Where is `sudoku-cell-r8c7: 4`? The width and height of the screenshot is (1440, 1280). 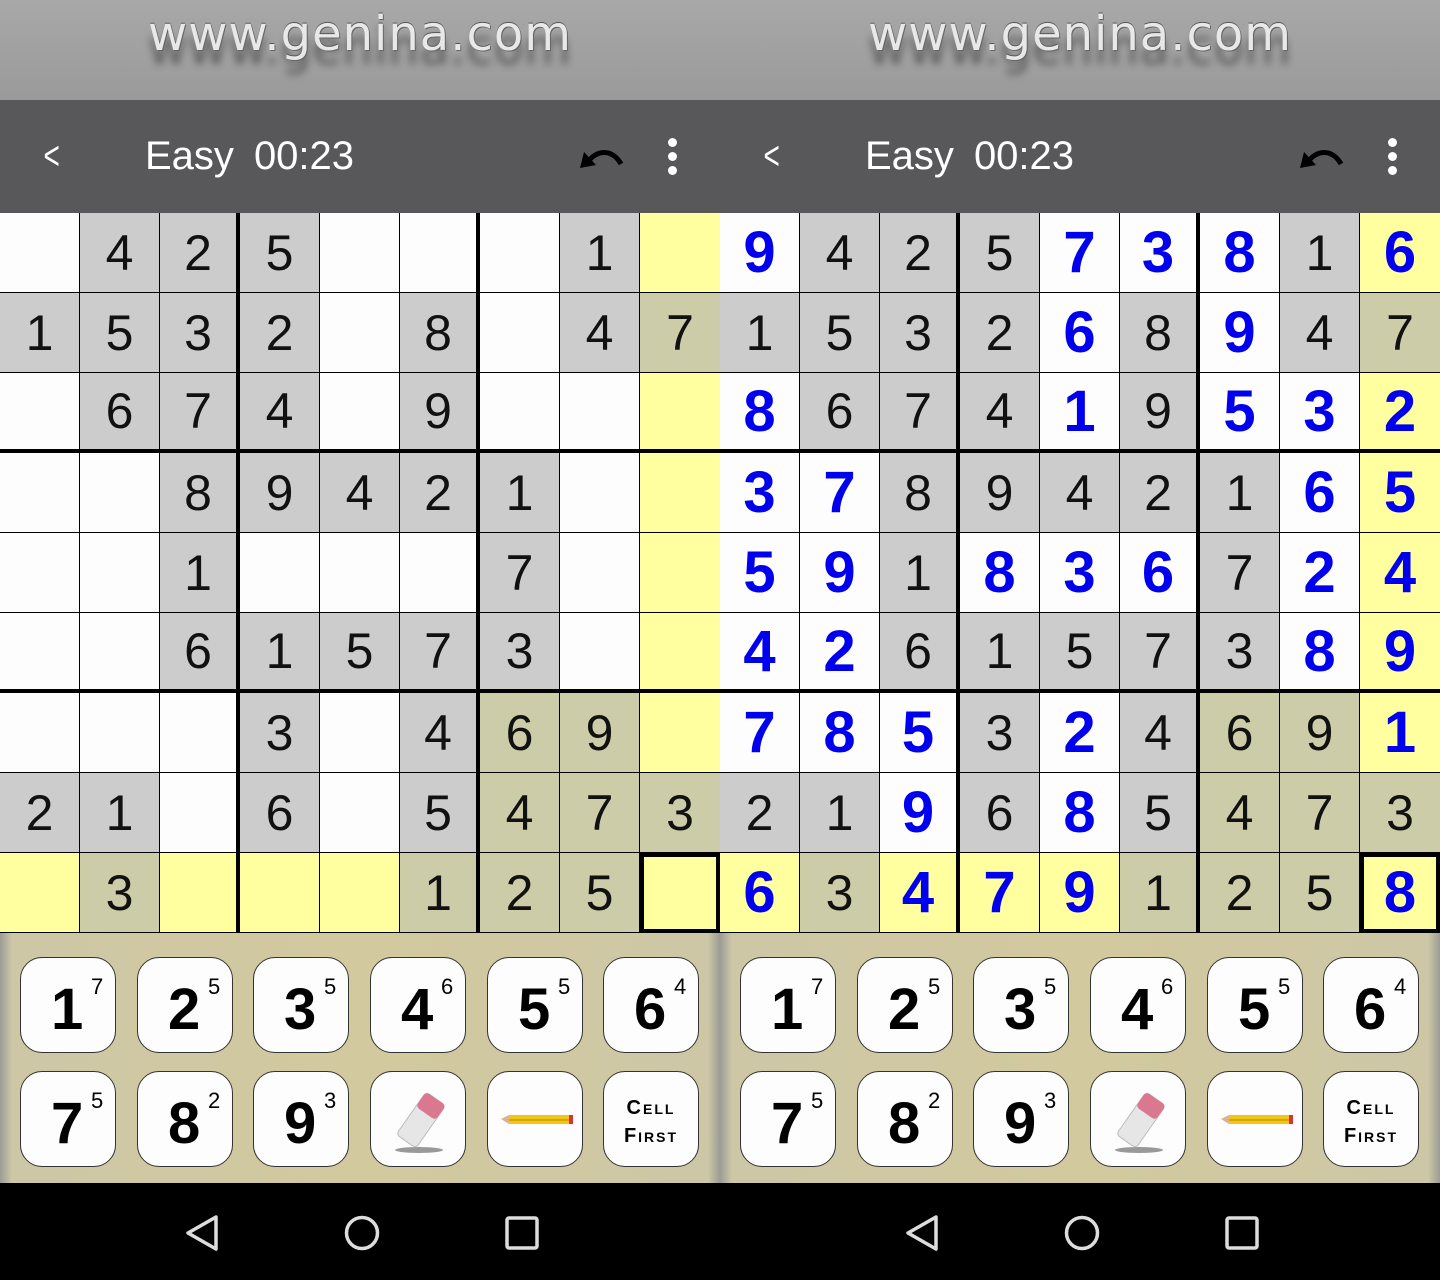 sudoku-cell-r8c7: 4 is located at coordinates (1240, 813).